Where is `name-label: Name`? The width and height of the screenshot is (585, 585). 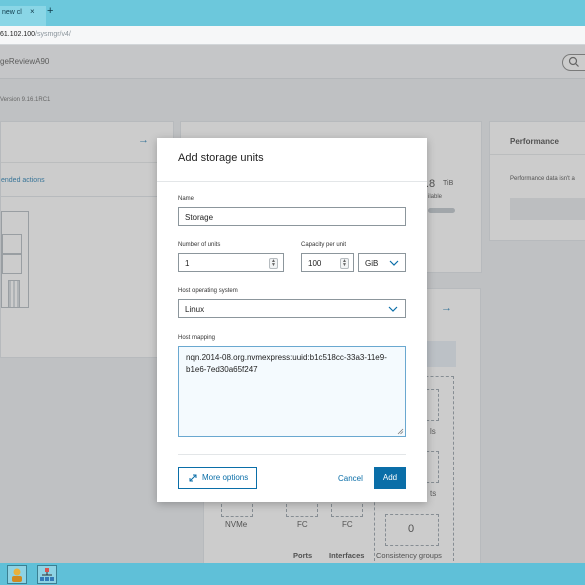 name-label: Name is located at coordinates (186, 199).